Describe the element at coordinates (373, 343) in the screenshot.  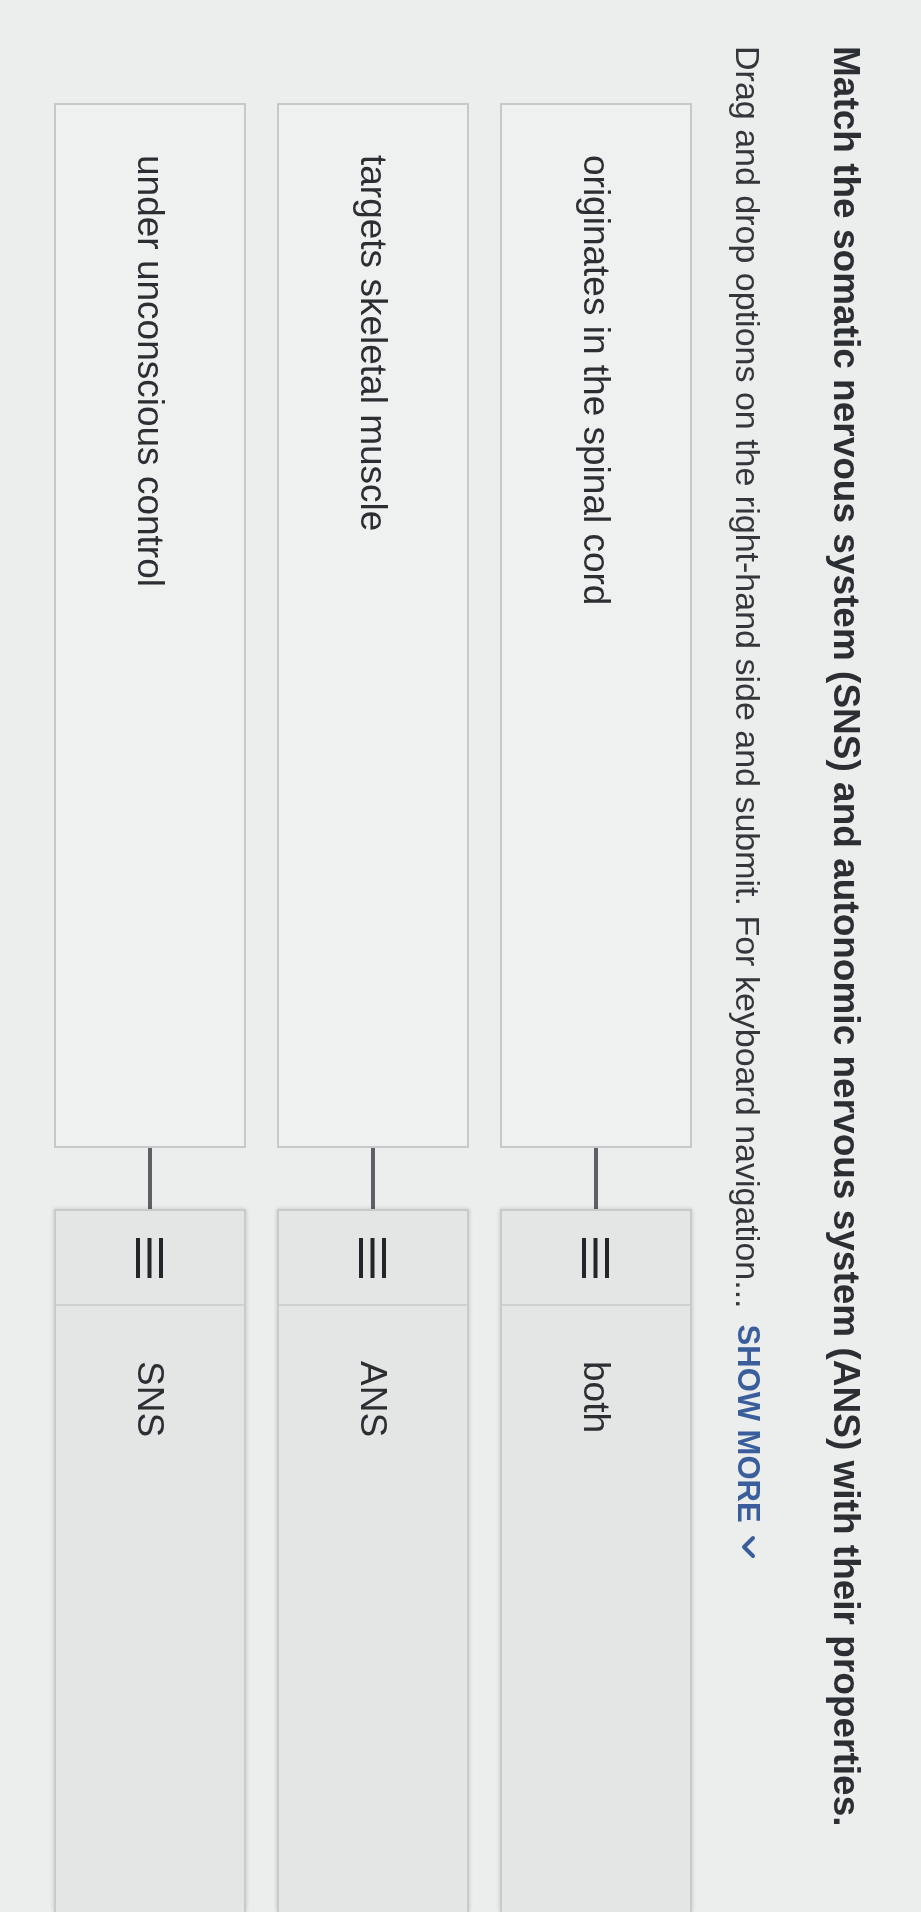
I see `prompt-text: targets skeletal muscle` at that location.